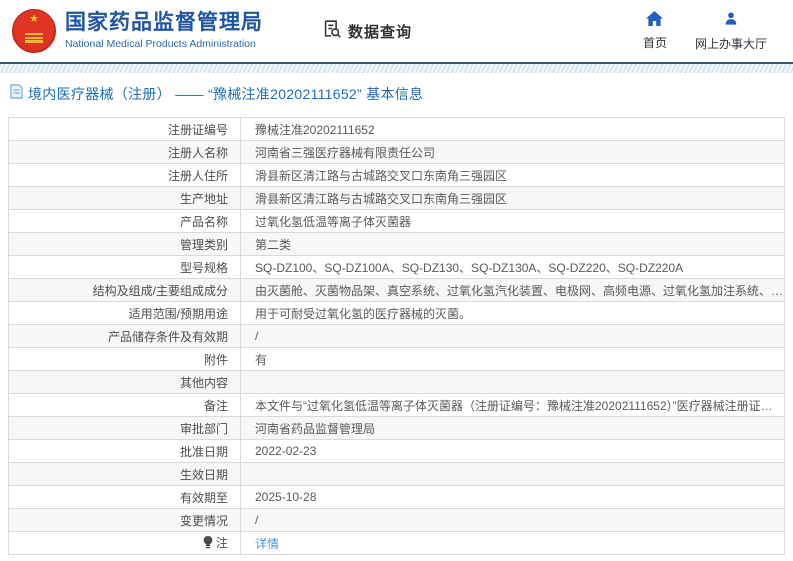  Describe the element at coordinates (34, 31) in the screenshot. I see `national-emblem-icon: ★` at that location.